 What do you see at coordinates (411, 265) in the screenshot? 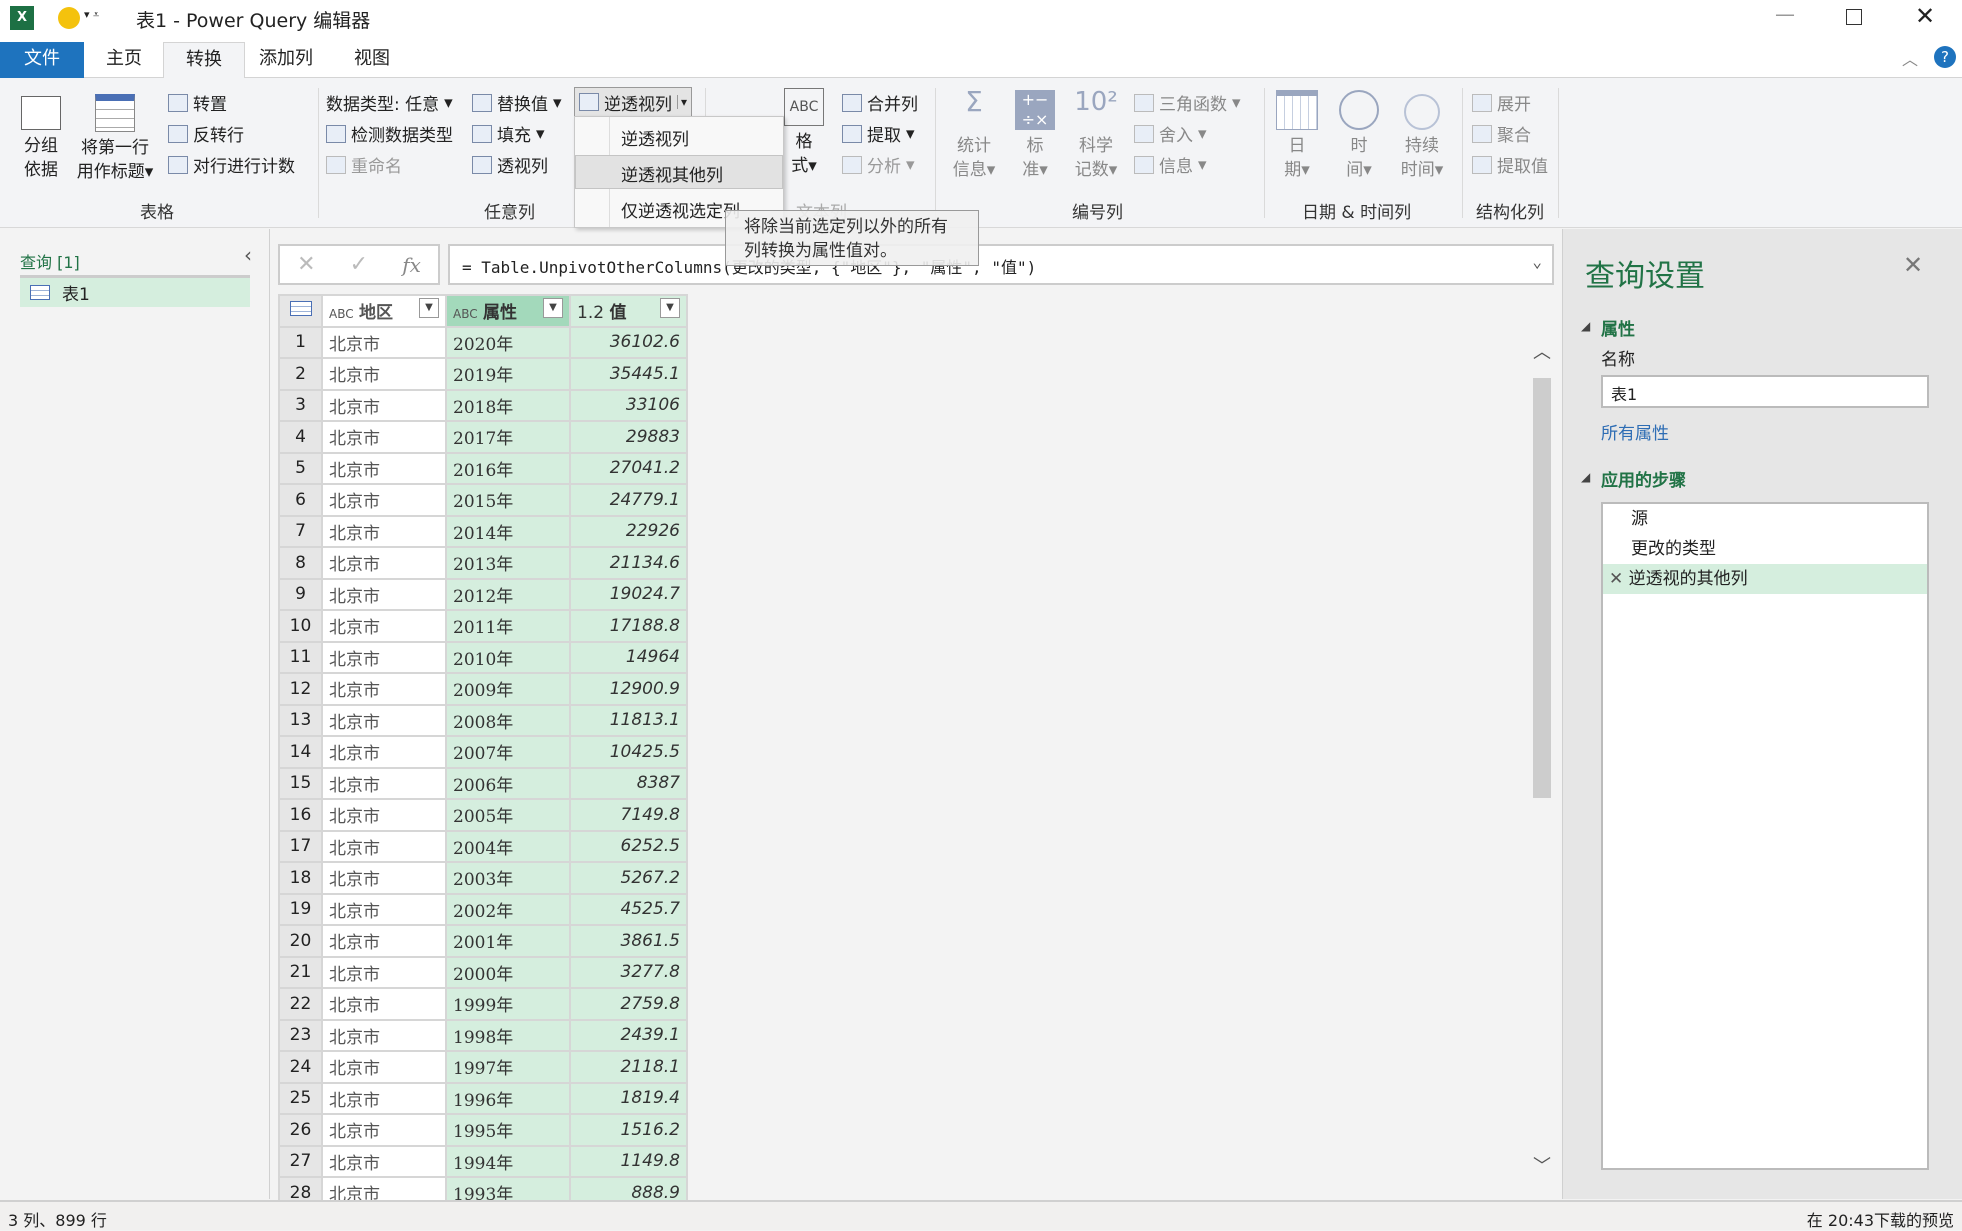
I see `fx-icon: fx` at bounding box center [411, 265].